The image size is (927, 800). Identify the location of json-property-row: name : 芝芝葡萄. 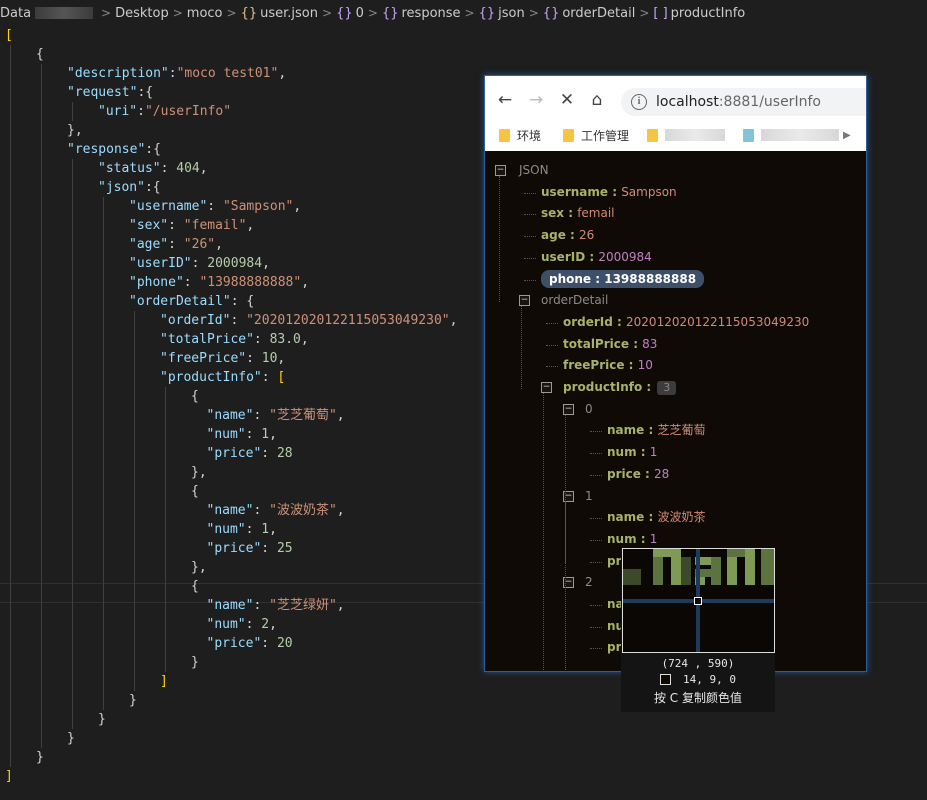
(656, 430).